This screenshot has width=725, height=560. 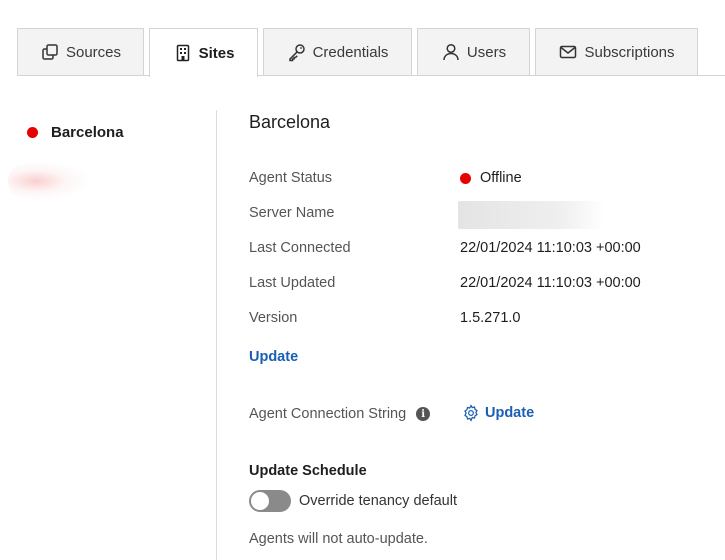 I want to click on gear-icon, so click(x=471, y=413).